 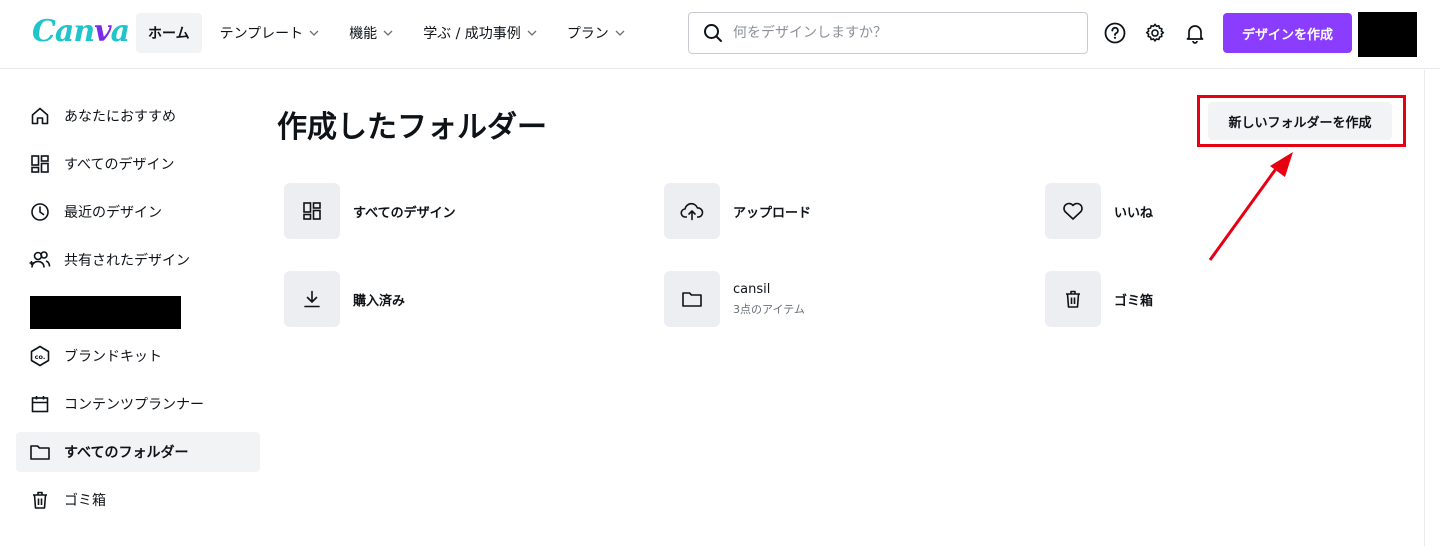 I want to click on nav-learn-label: 学ぶ / 成功事例, so click(x=472, y=34).